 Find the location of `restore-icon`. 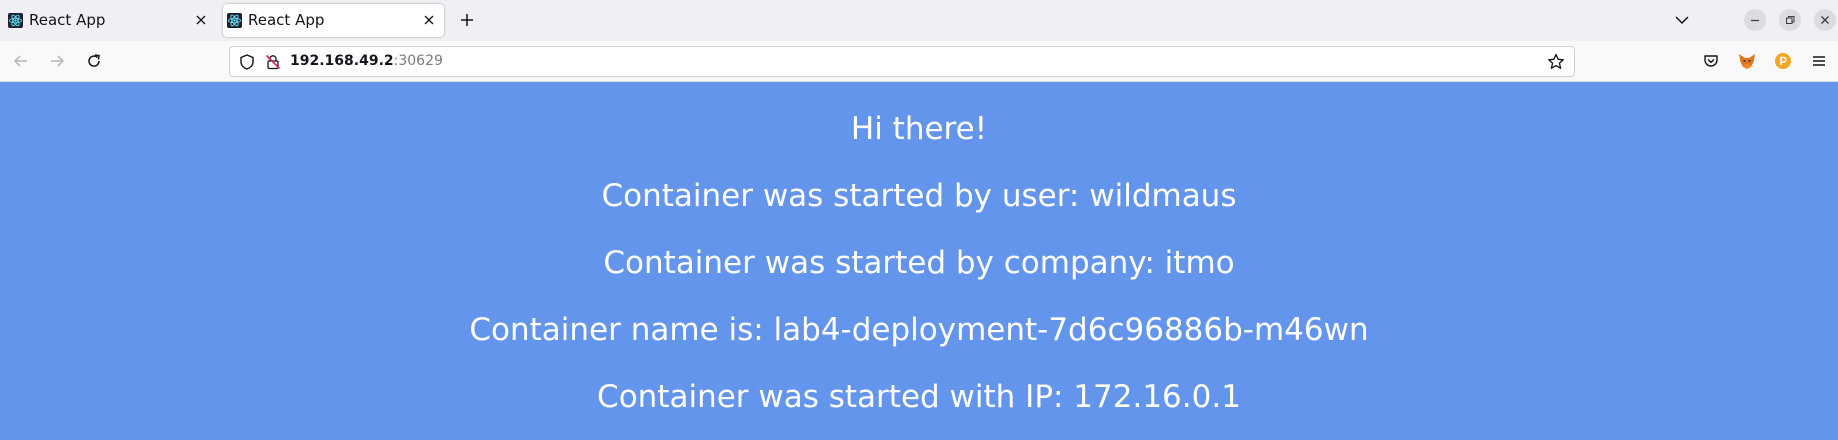

restore-icon is located at coordinates (1790, 20).